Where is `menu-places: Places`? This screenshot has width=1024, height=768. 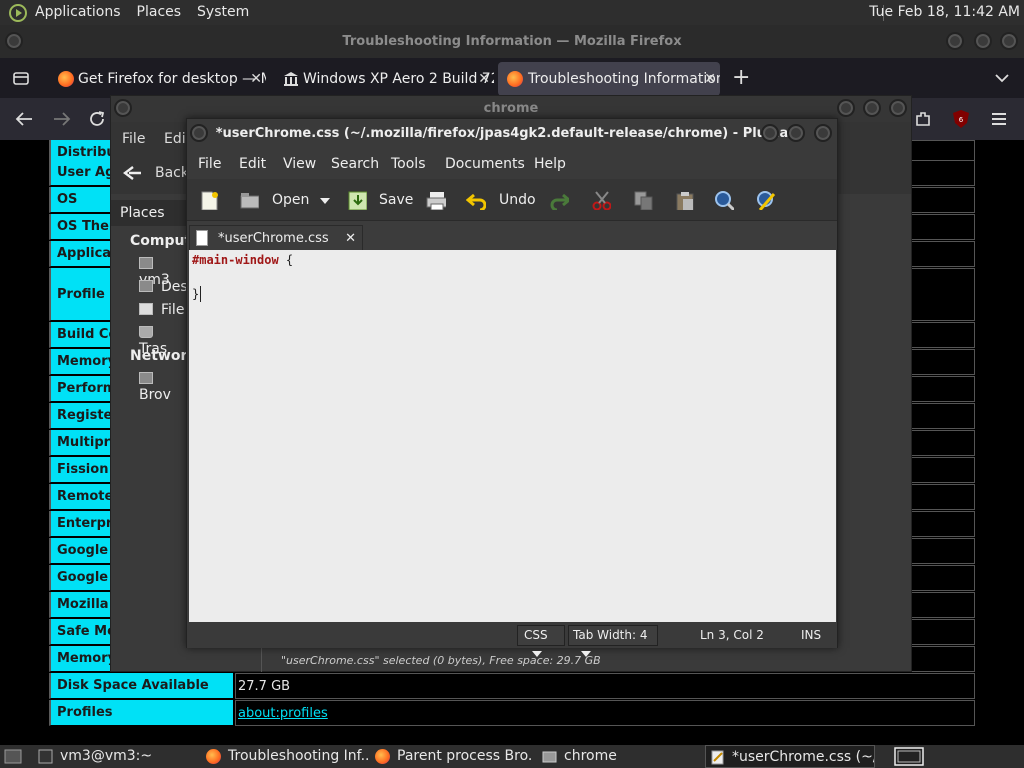 menu-places: Places is located at coordinates (159, 12).